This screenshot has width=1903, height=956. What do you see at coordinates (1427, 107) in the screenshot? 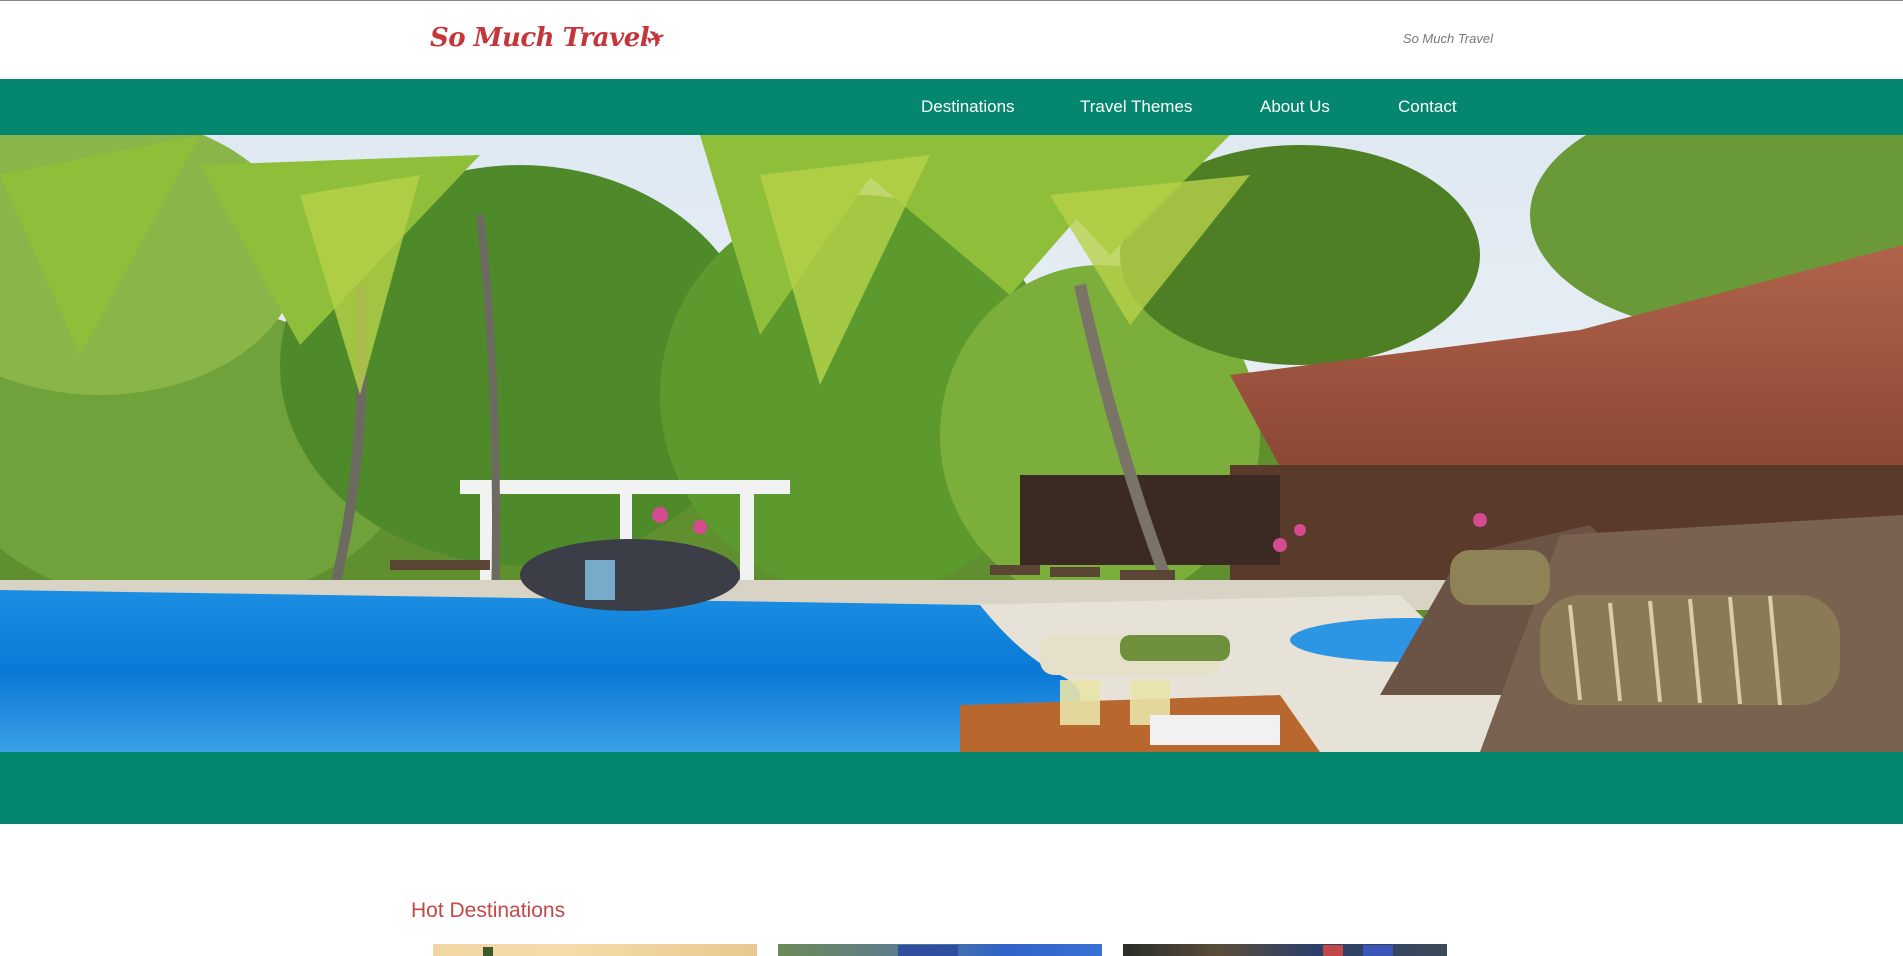
I see `nav-item-contact: Contact` at bounding box center [1427, 107].